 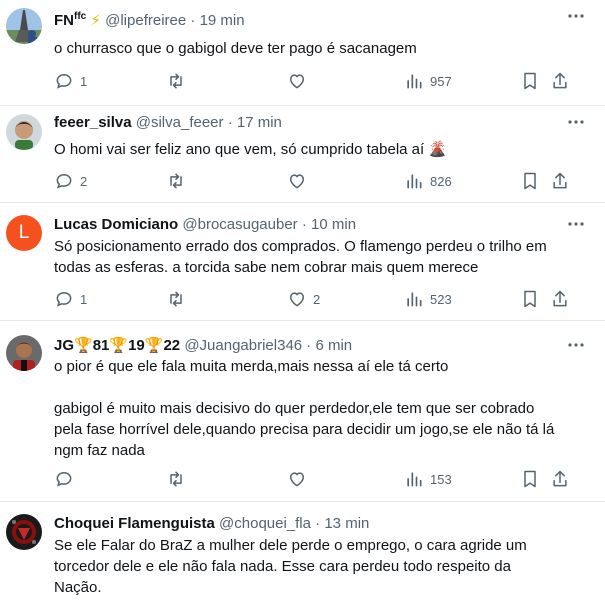 I want to click on display-name: JG🏆81🏆19🏆22, so click(x=117, y=345).